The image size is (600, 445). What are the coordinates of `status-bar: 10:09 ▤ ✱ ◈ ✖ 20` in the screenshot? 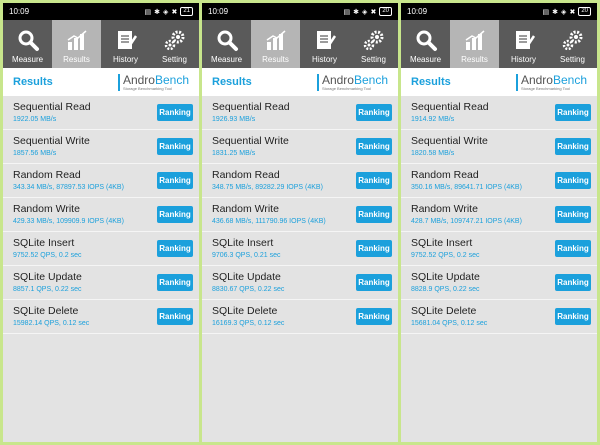 It's located at (499, 11).